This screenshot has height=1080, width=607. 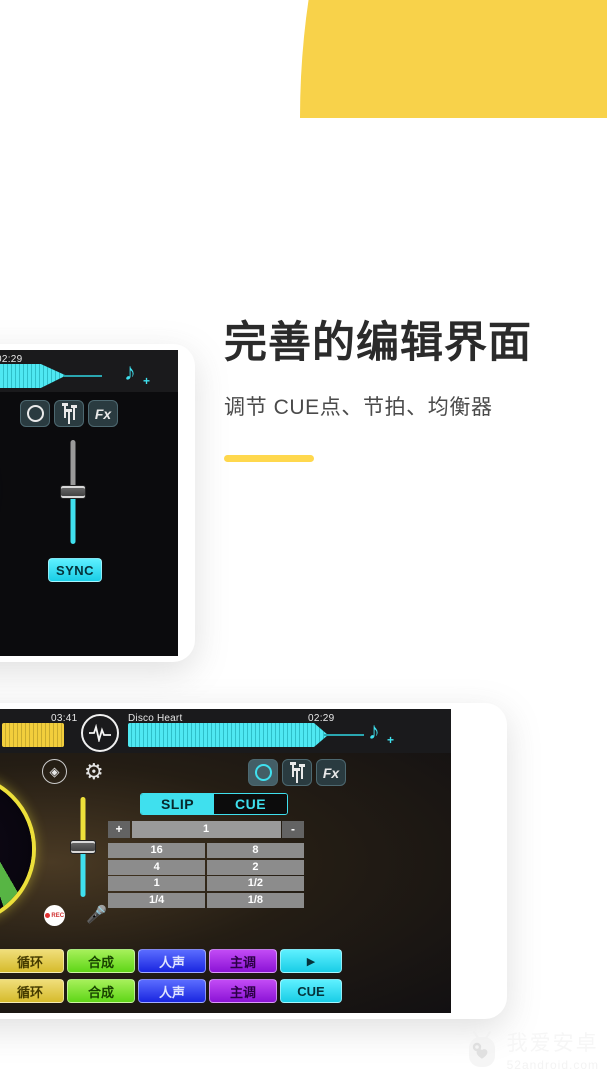 What do you see at coordinates (157, 867) in the screenshot?
I see `loop-cell: 4` at bounding box center [157, 867].